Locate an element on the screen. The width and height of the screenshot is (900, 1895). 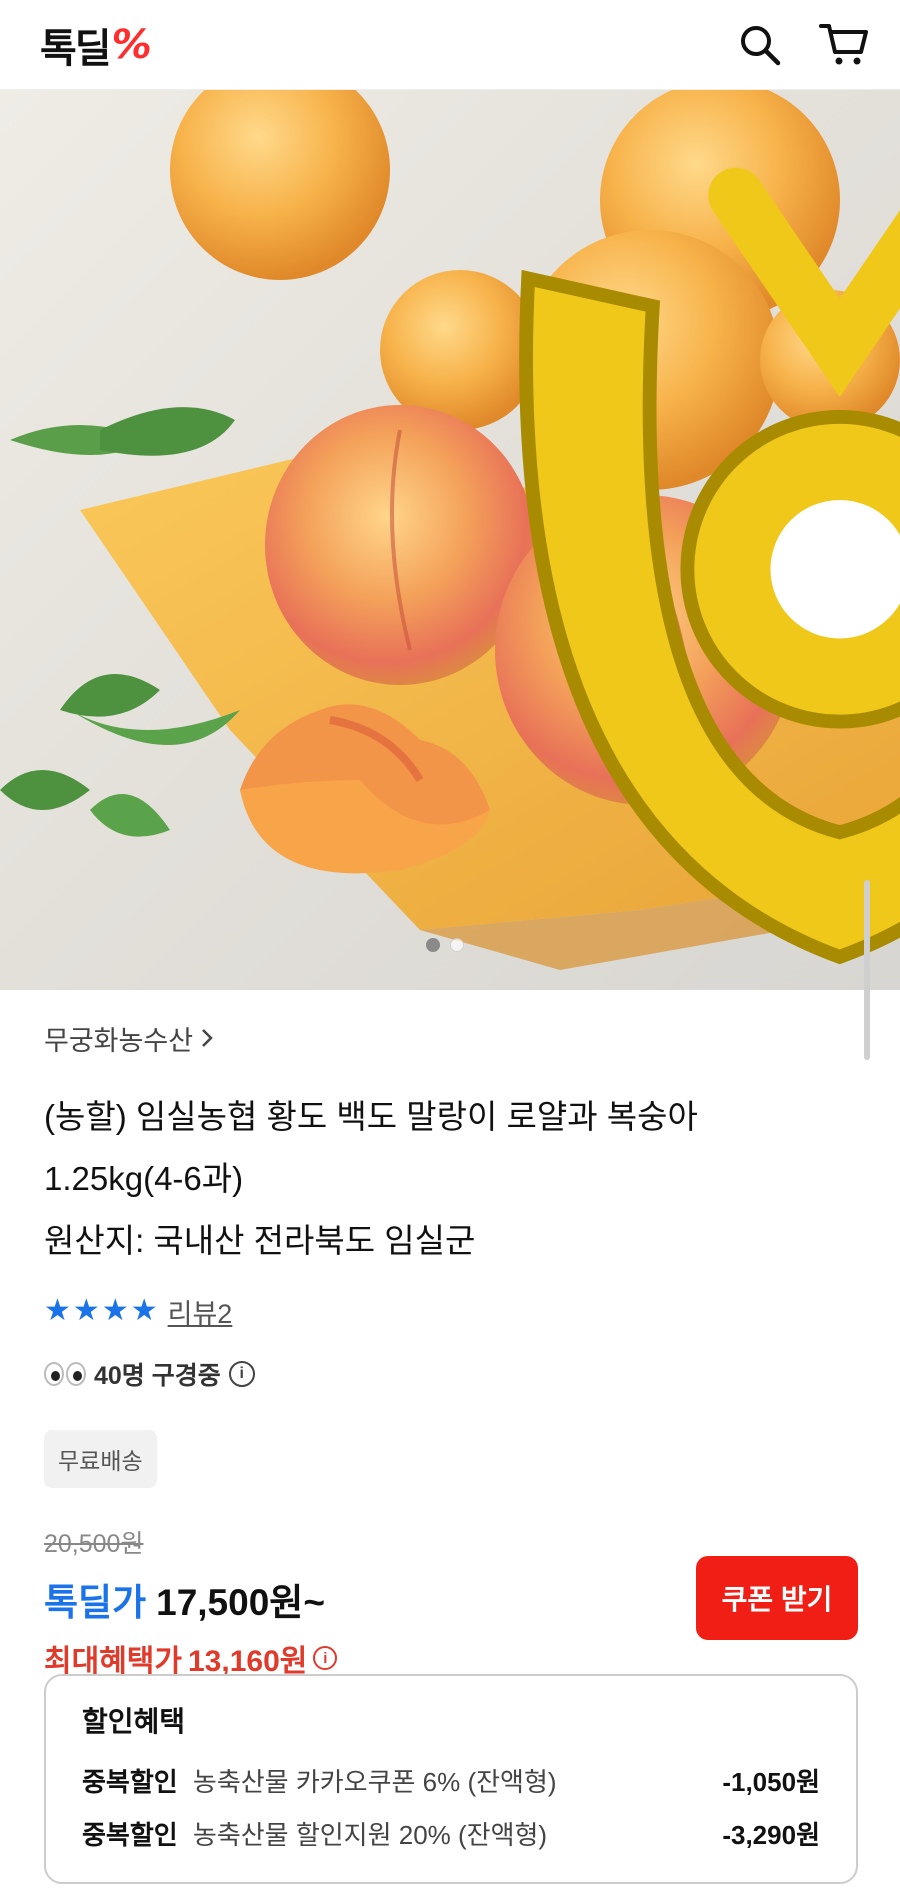
logo: 톡딜 % is located at coordinates (96, 45).